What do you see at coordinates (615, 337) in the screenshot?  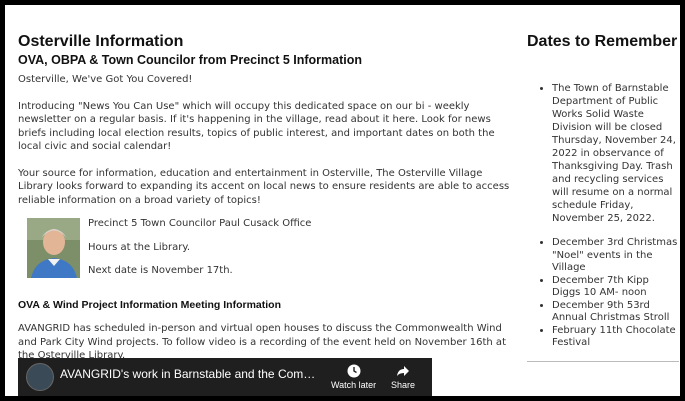 I see `list-item: February 11th Chocolate Festival` at bounding box center [615, 337].